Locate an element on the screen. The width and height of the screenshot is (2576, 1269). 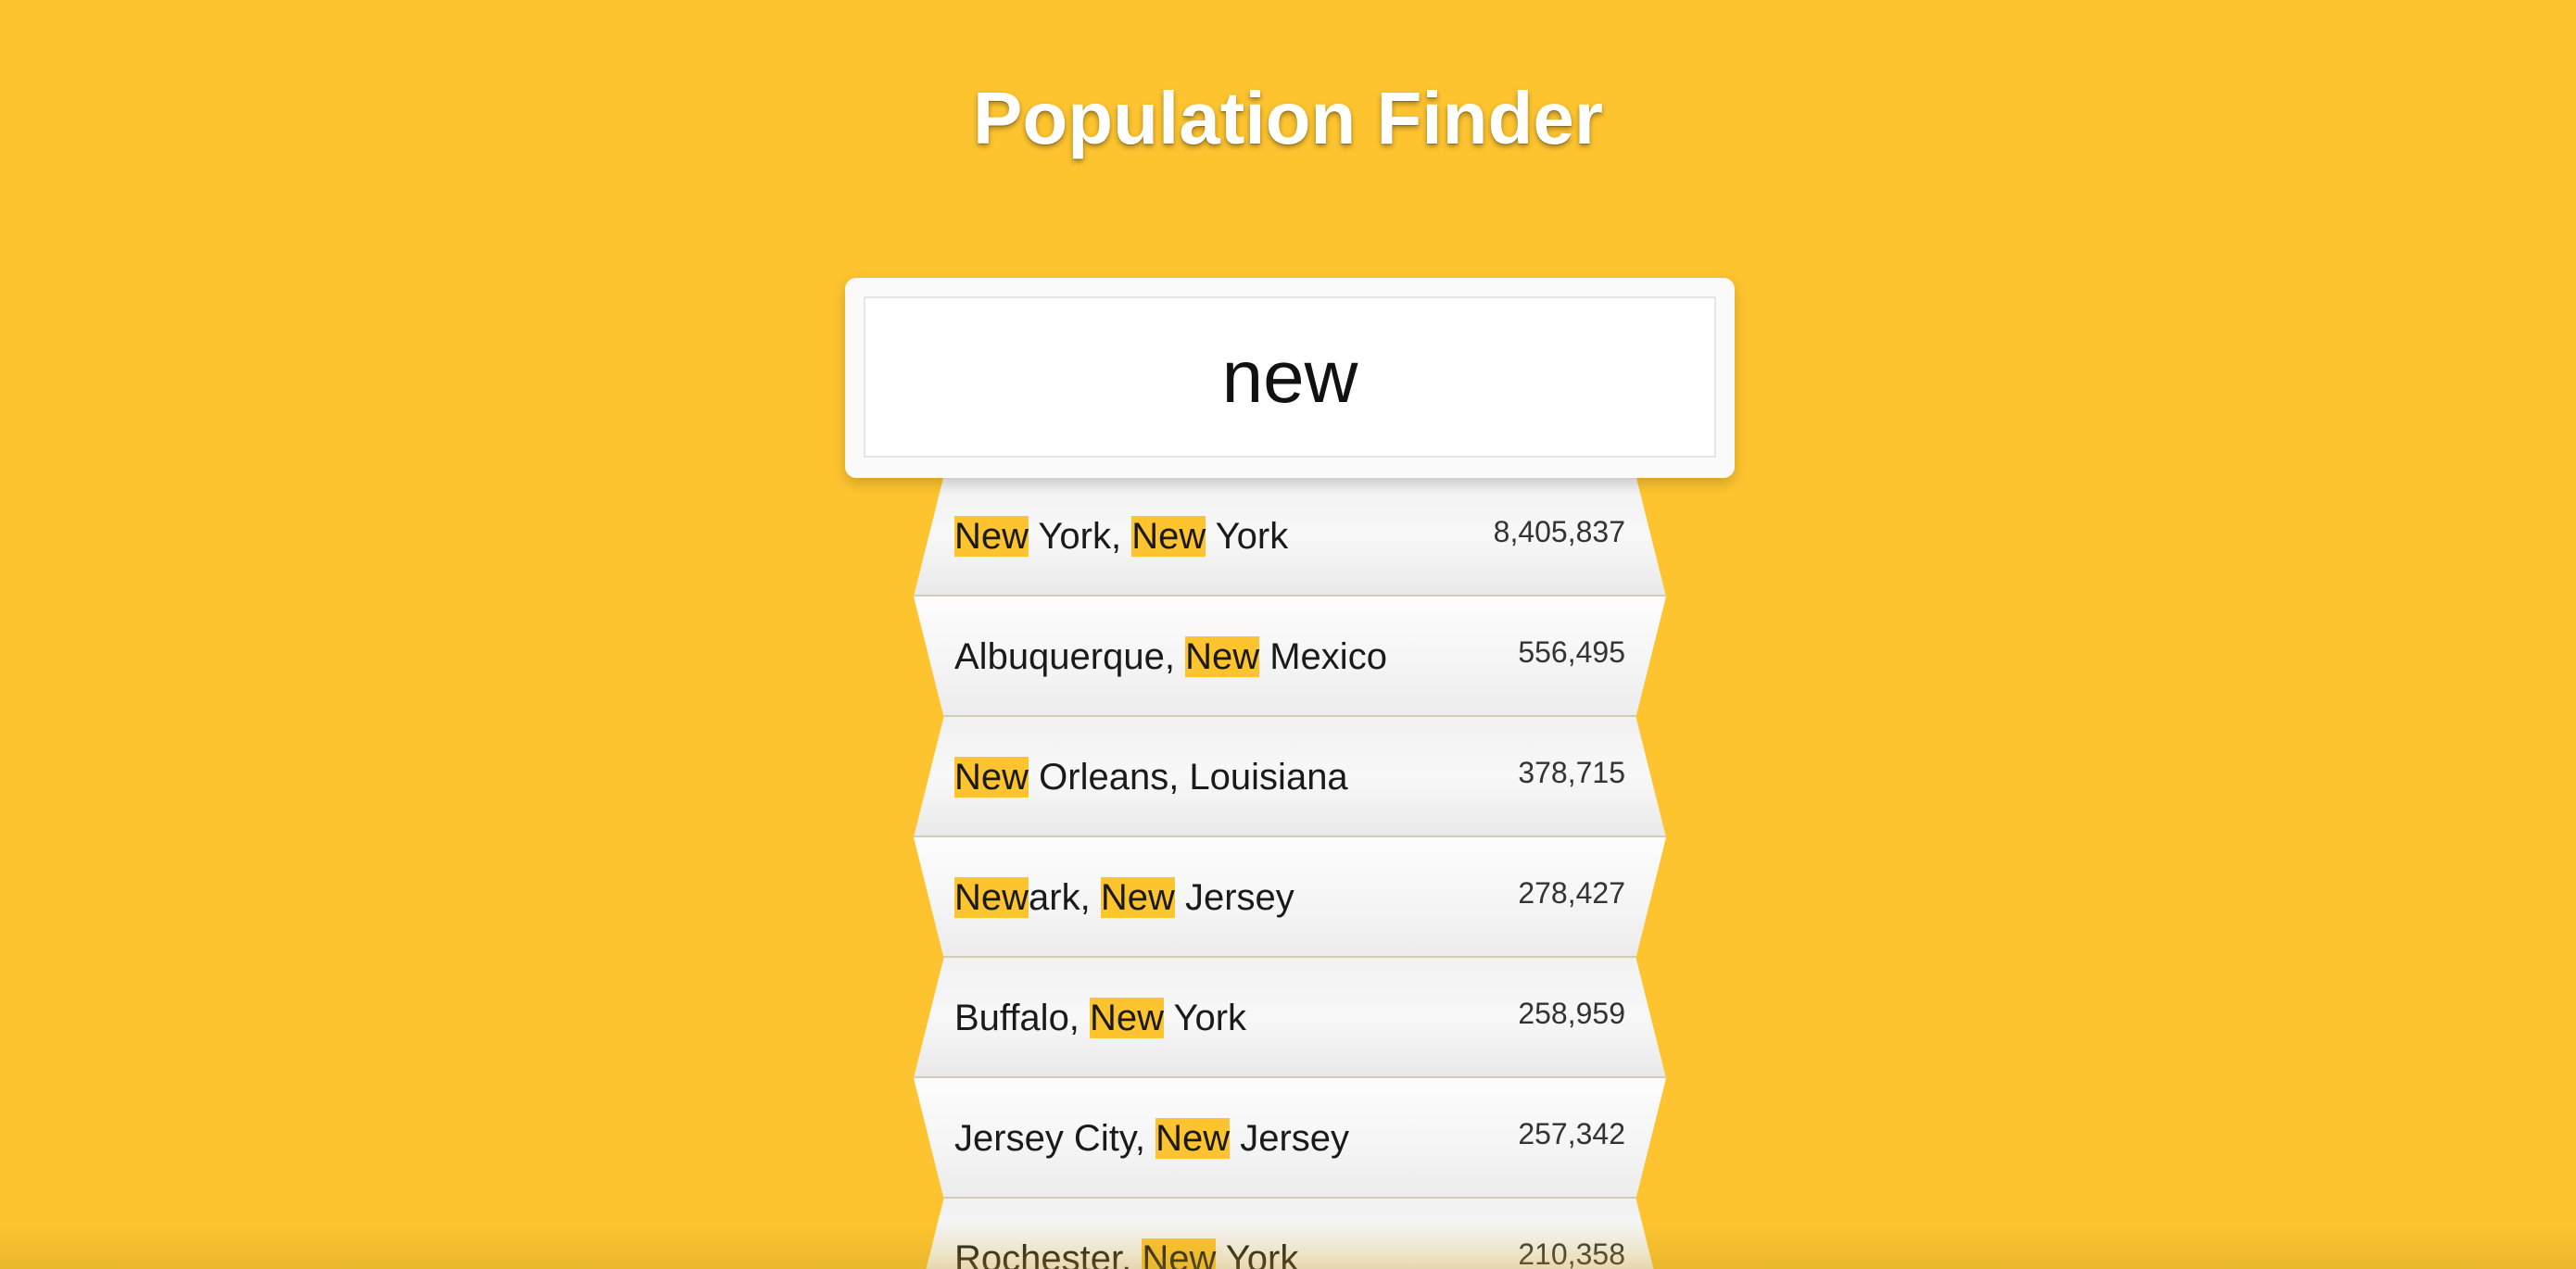
city-text: Jersey City, is located at coordinates (1055, 1138).